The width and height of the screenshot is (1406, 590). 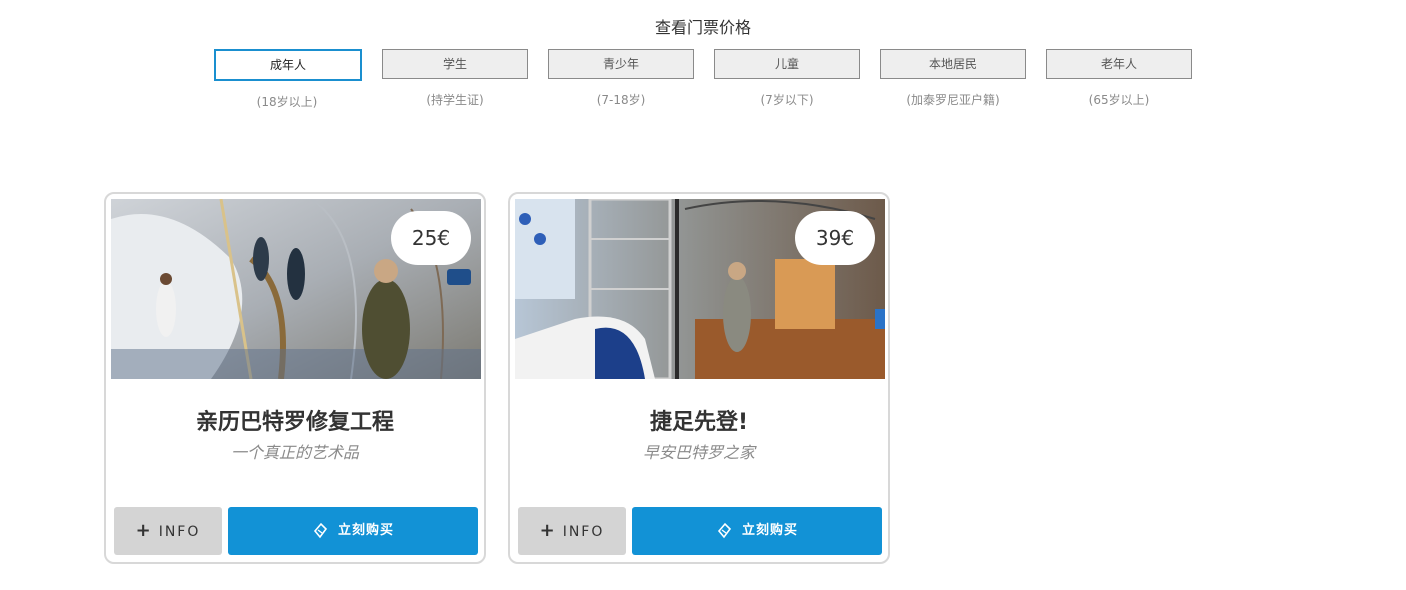 What do you see at coordinates (787, 100) in the screenshot?
I see `tab-child-subtitle: (7岁以下)` at bounding box center [787, 100].